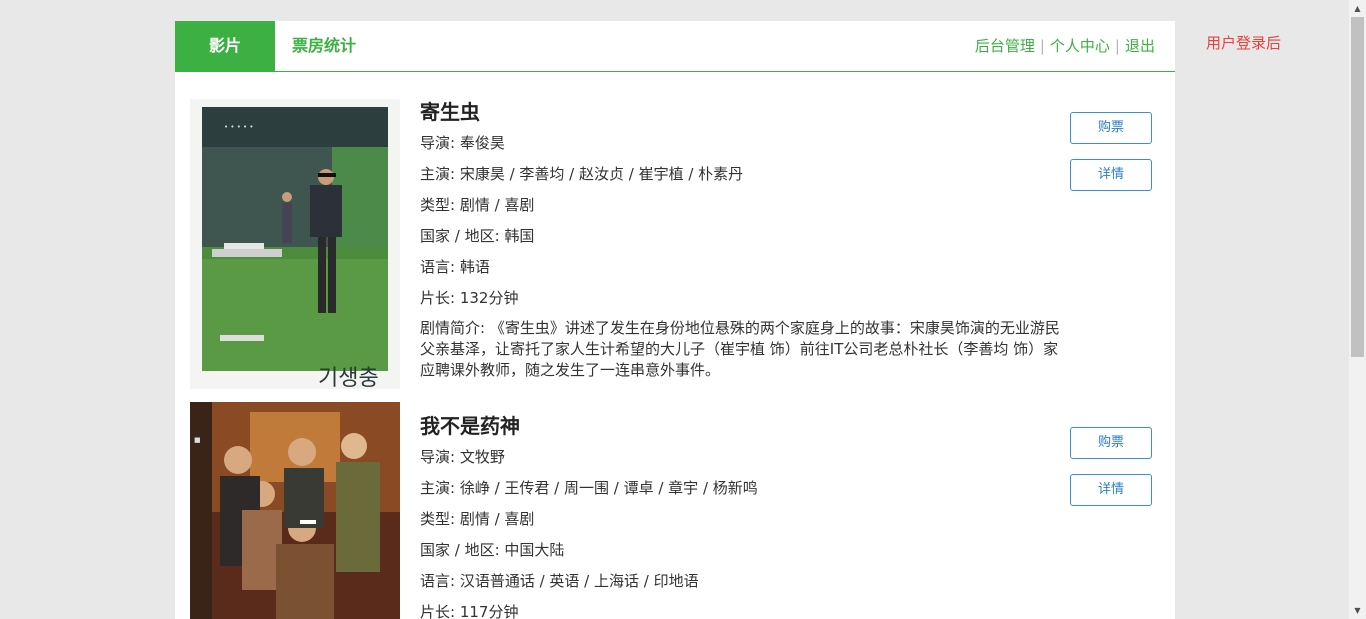 This screenshot has height=619, width=1366. Describe the element at coordinates (462, 457) in the screenshot. I see `movie-director: 导演: 文牧野` at that location.